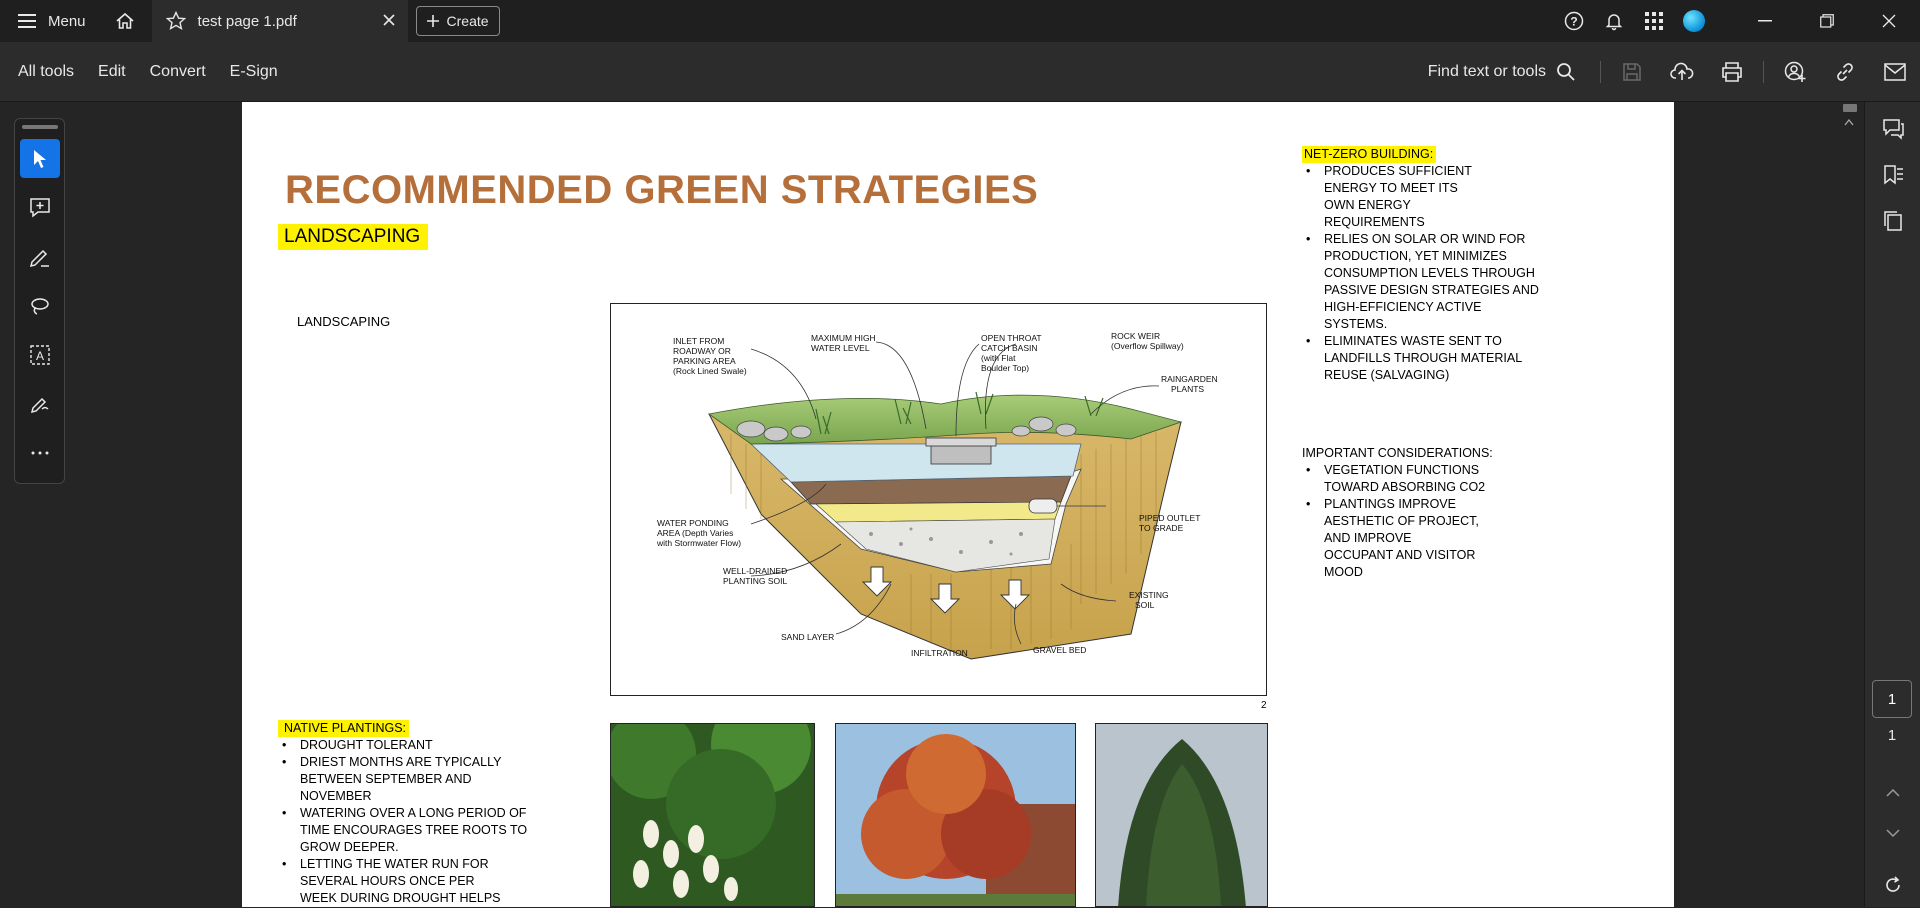 This screenshot has height=908, width=1920. I want to click on title-bar: Menu test page 1.pdf Create ?, so click(960, 21).